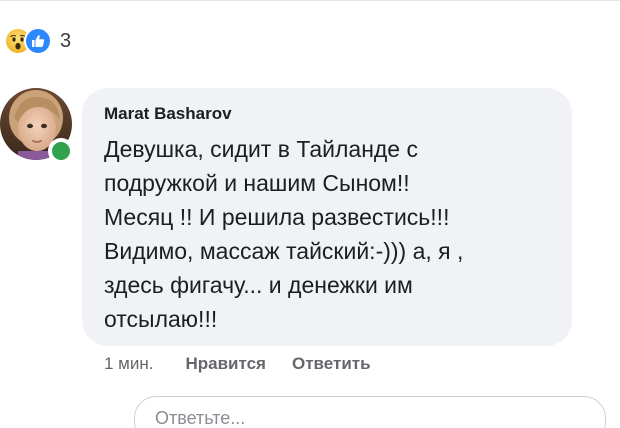 This screenshot has height=428, width=620. Describe the element at coordinates (261, 149) in the screenshot. I see `comment-text-line: Девушка, сидит в Тайланде с` at that location.